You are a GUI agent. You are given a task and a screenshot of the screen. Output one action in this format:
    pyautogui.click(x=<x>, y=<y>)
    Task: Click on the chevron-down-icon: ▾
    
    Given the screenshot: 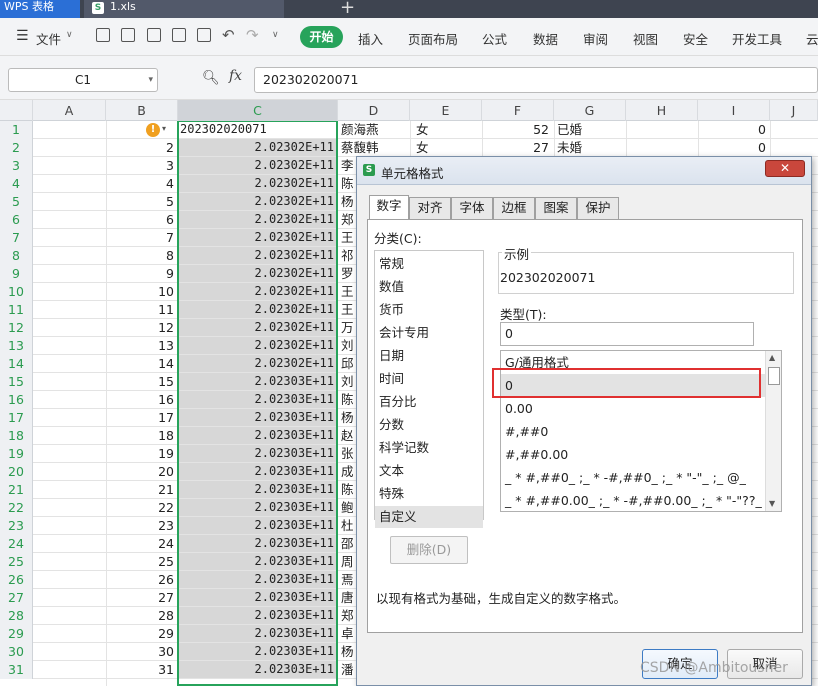 What is the action you would take?
    pyautogui.click(x=150, y=80)
    